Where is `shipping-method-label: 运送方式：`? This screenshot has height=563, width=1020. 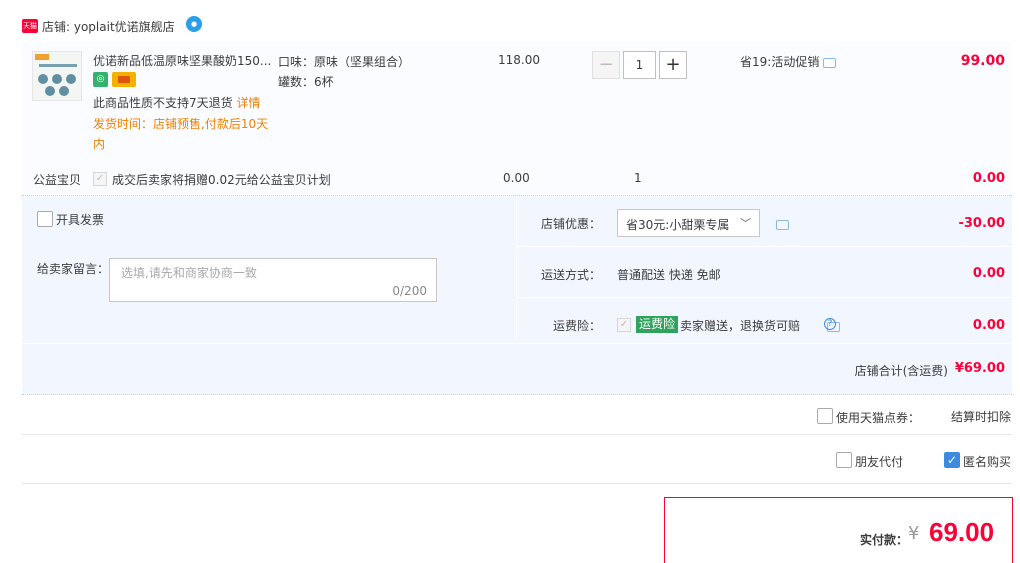
shipping-method-label: 运送方式： is located at coordinates (571, 275).